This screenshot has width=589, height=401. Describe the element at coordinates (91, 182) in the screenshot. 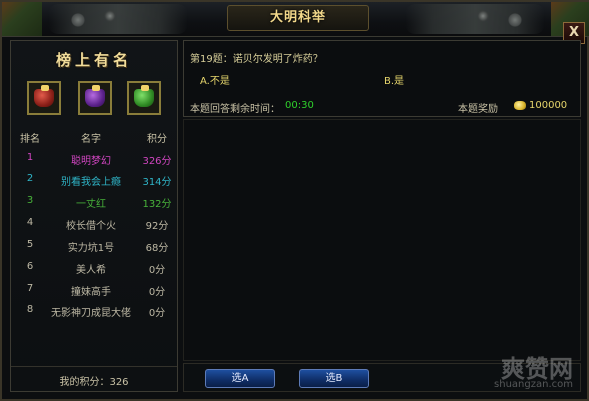

I see `name-cell: 别看我会上瘾` at that location.